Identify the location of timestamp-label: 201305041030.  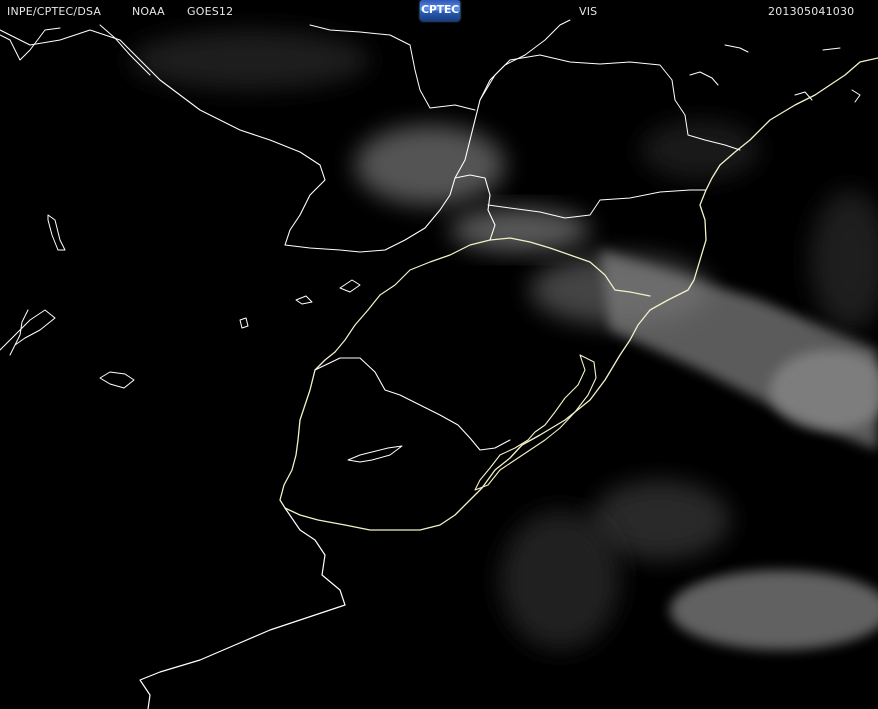
(811, 11).